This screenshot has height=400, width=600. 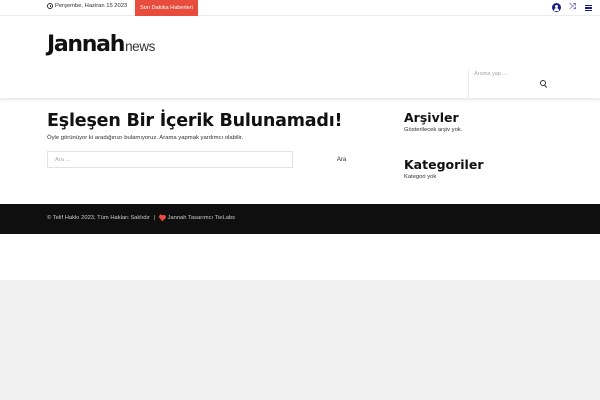 I want to click on archives-title: Arşivler, so click(x=431, y=117).